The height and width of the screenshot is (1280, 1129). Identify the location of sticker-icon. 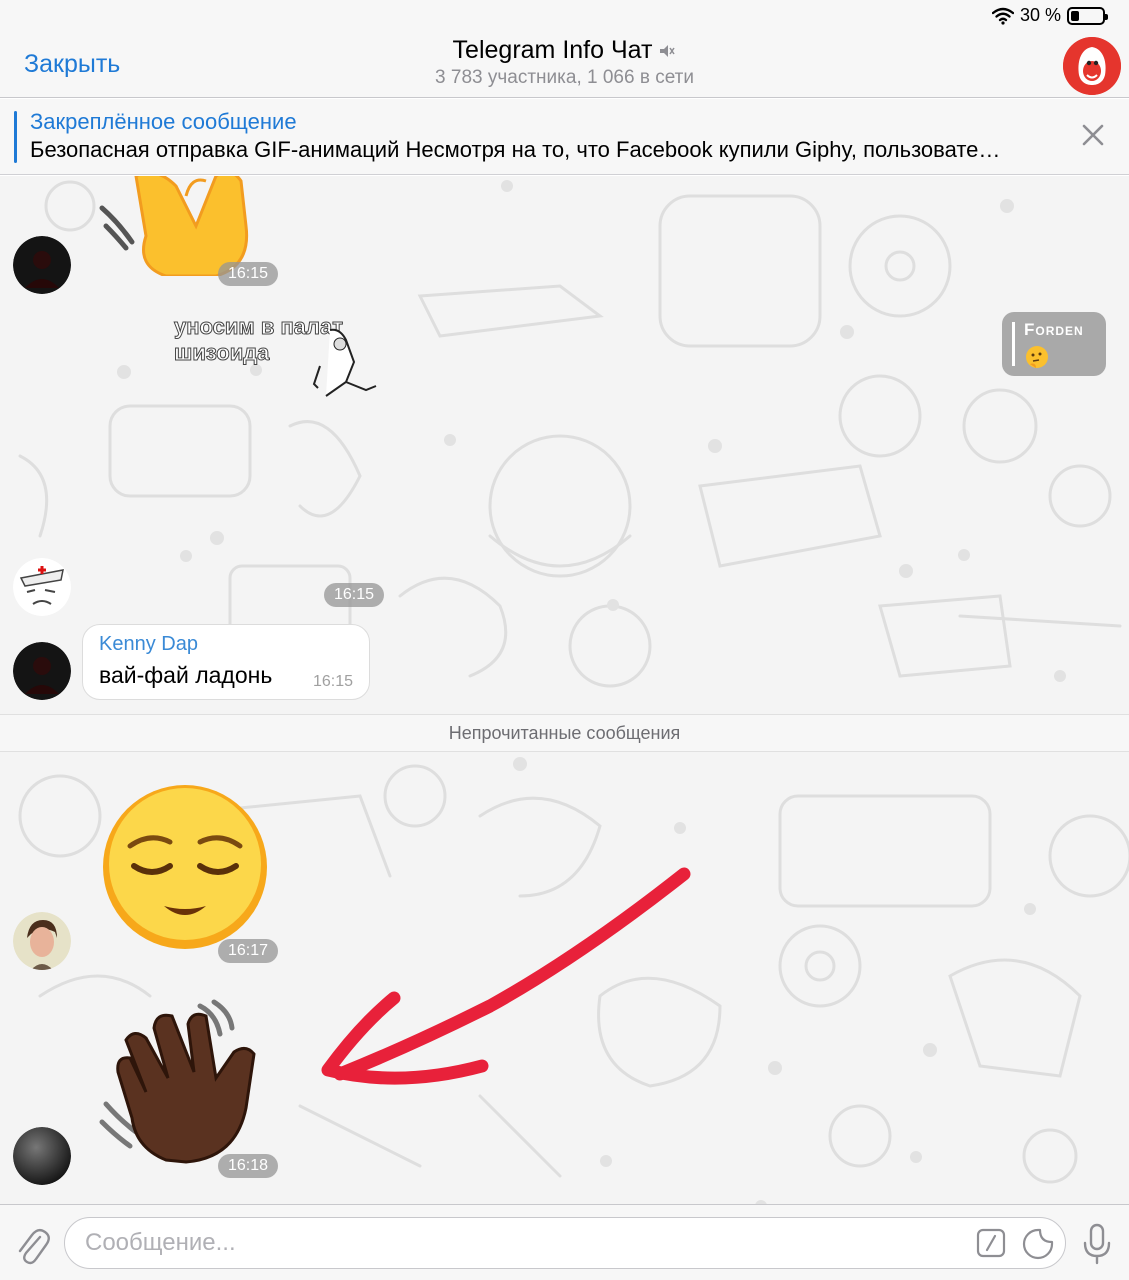
(1038, 1244).